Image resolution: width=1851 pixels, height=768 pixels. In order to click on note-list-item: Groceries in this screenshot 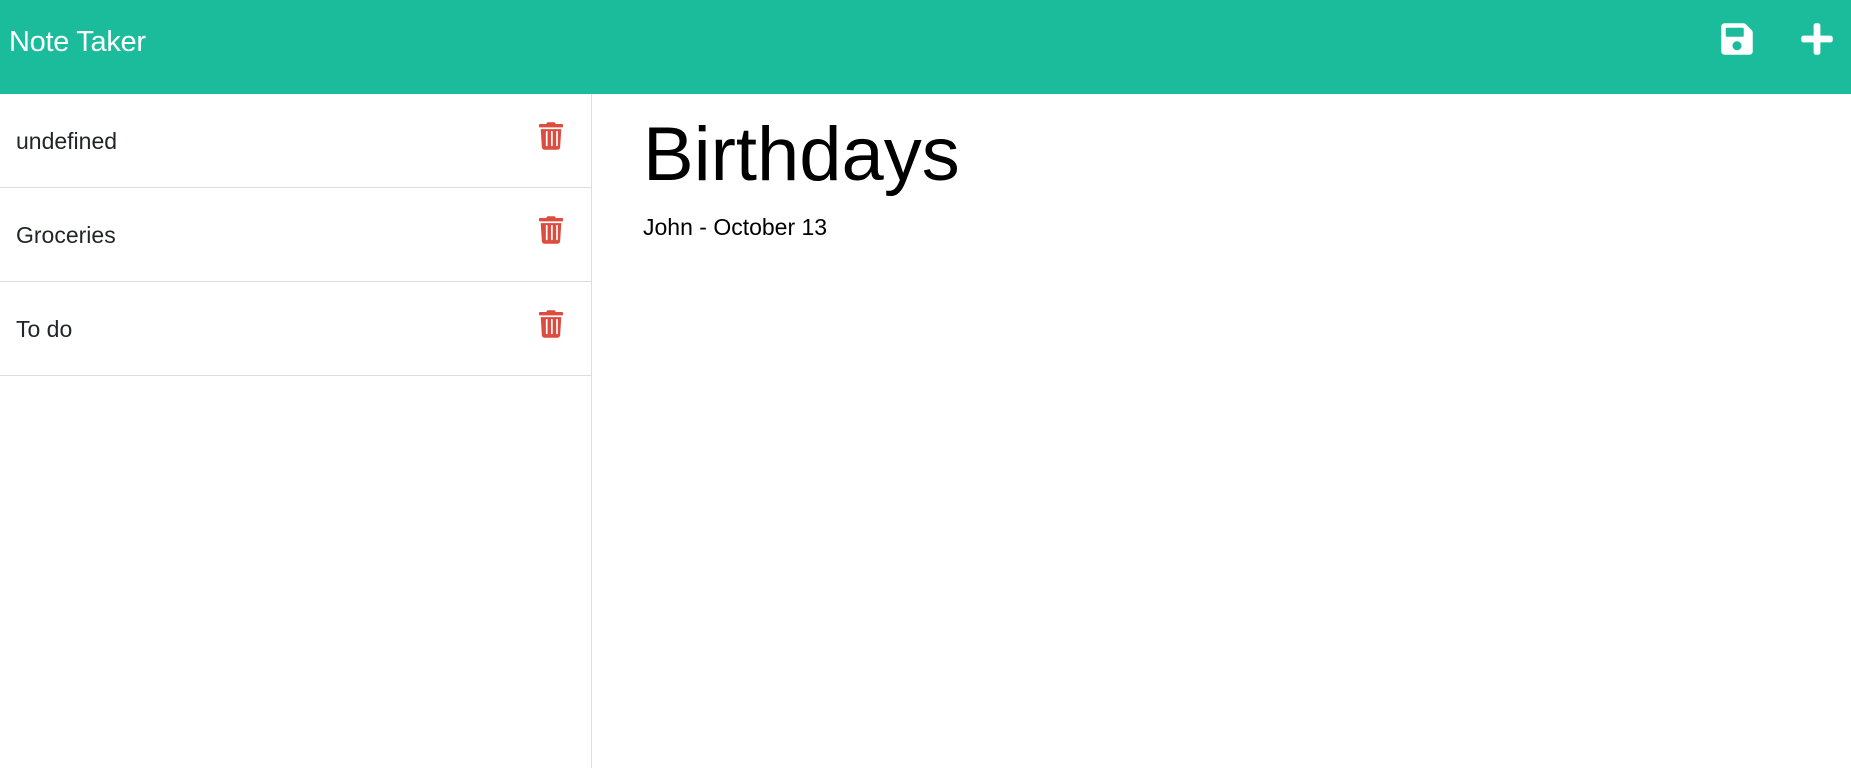, I will do `click(295, 235)`.